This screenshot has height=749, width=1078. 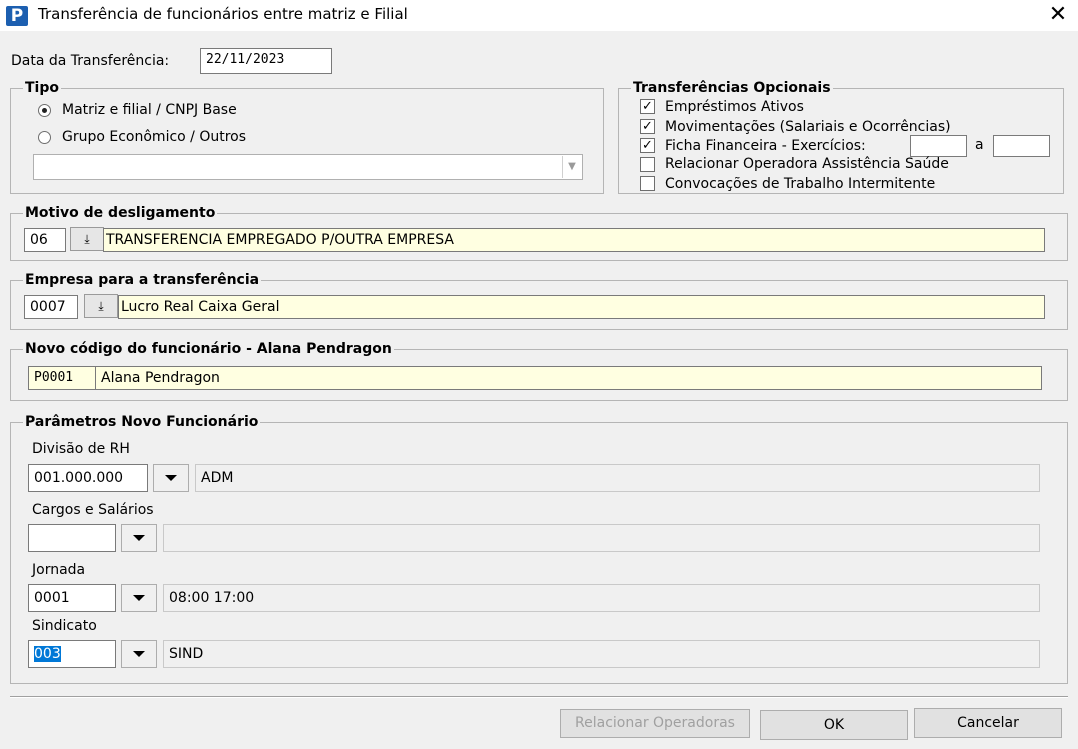 I want to click on transfer-date-input: 22/11/2023, so click(x=266, y=61).